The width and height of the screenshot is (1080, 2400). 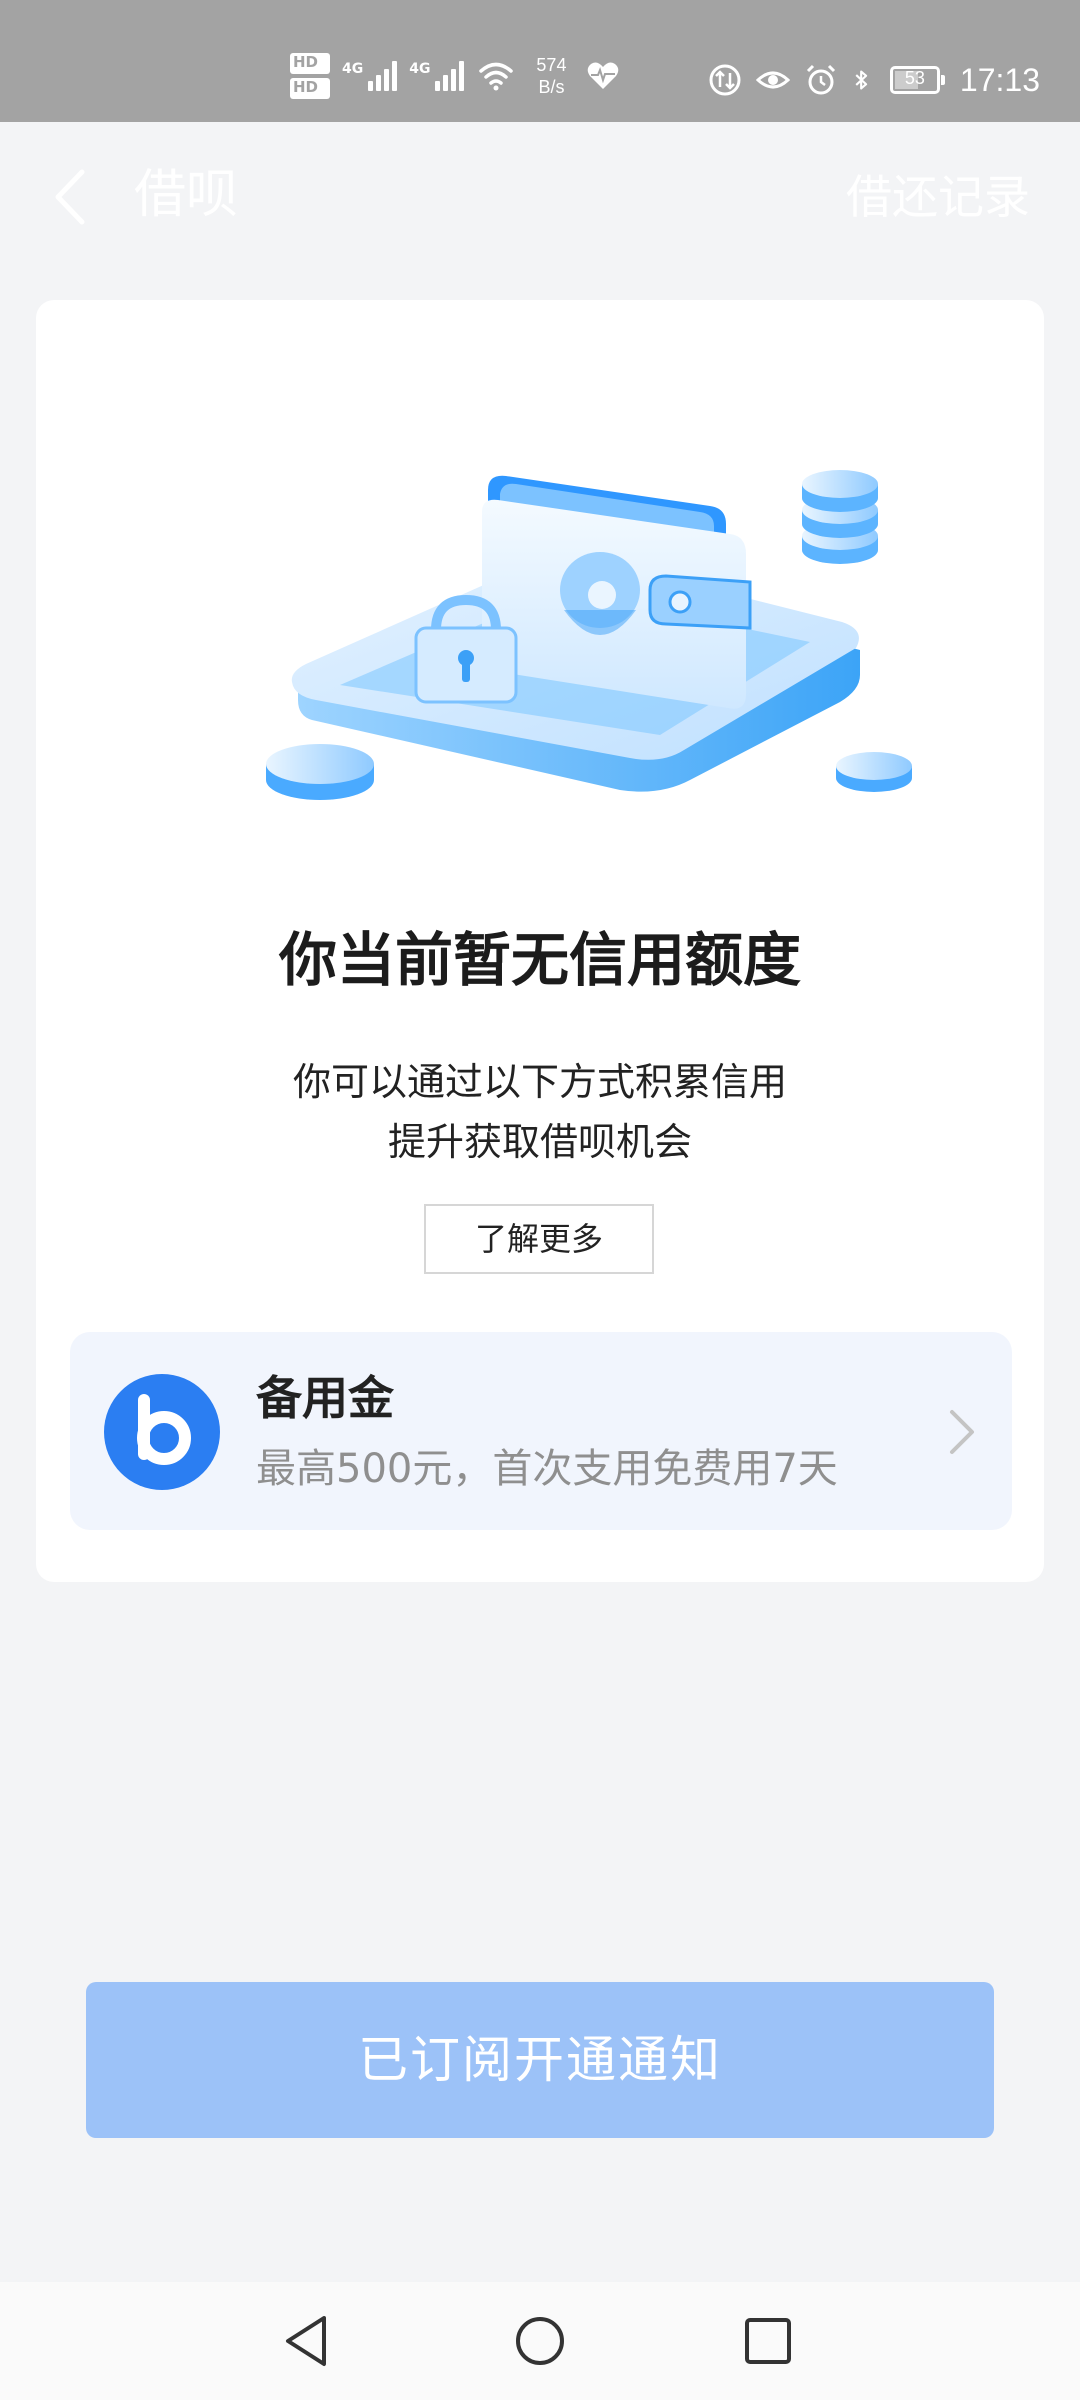 I want to click on chevron-left-icon, so click(x=70, y=197).